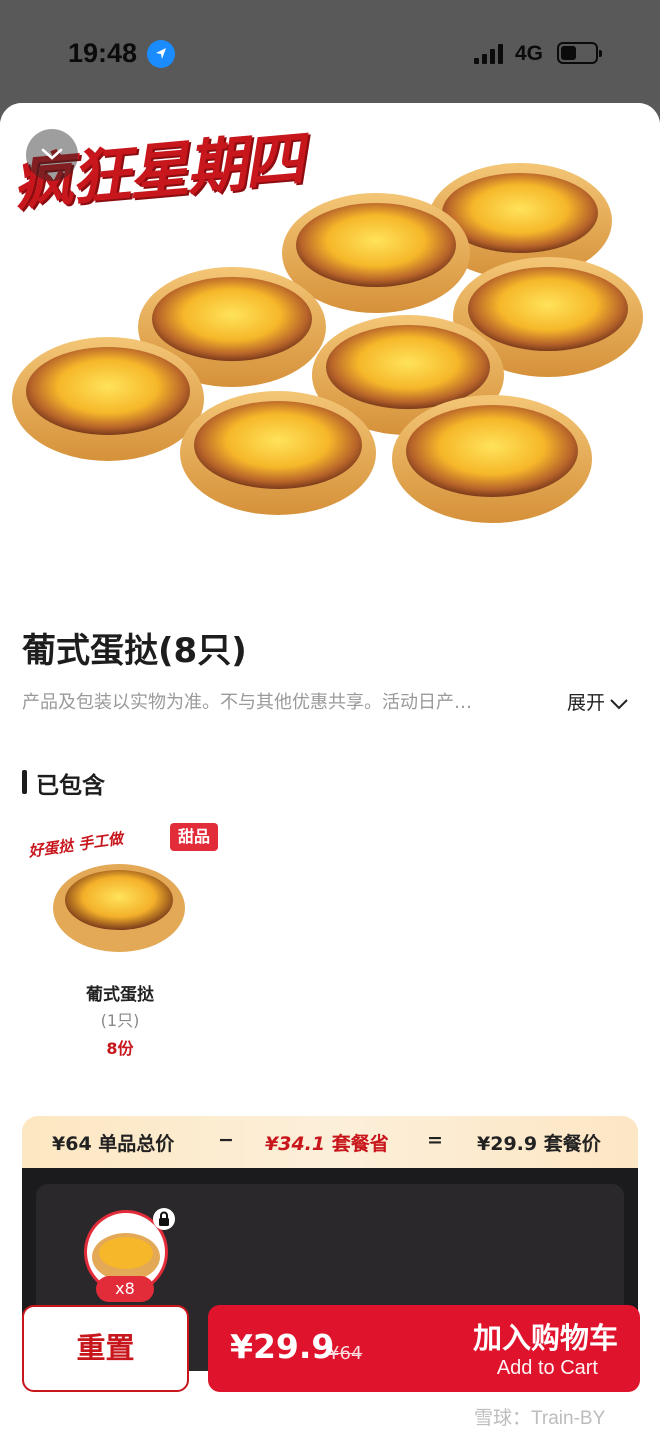 The width and height of the screenshot is (660, 1435). What do you see at coordinates (70, 786) in the screenshot?
I see `section-title: 已包含` at bounding box center [70, 786].